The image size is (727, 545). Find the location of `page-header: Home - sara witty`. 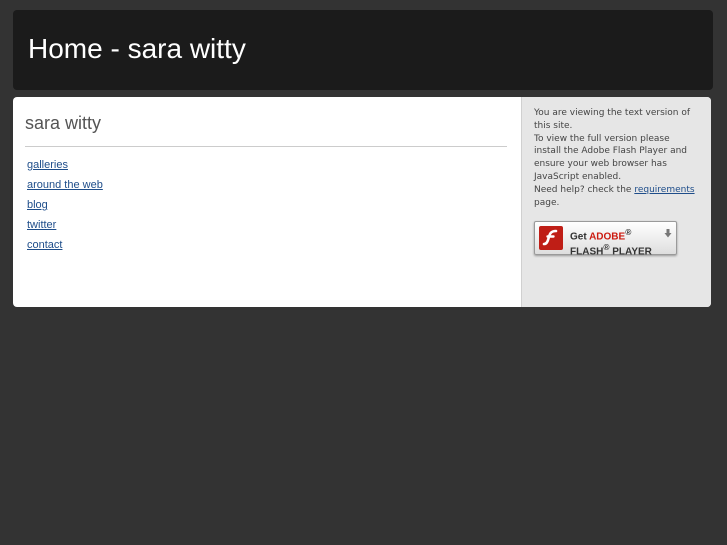

page-header: Home - sara witty is located at coordinates (363, 50).